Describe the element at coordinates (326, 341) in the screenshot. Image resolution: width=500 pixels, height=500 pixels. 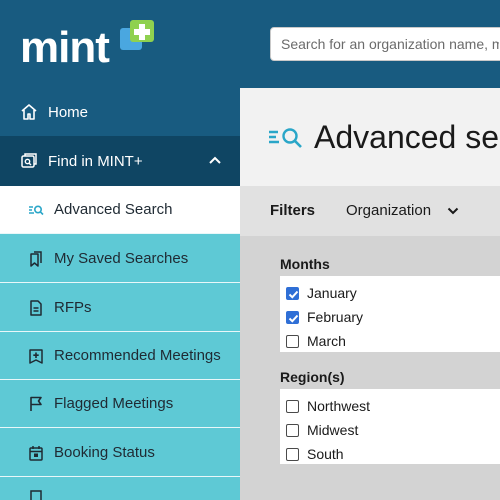
I see `option-label: March` at that location.